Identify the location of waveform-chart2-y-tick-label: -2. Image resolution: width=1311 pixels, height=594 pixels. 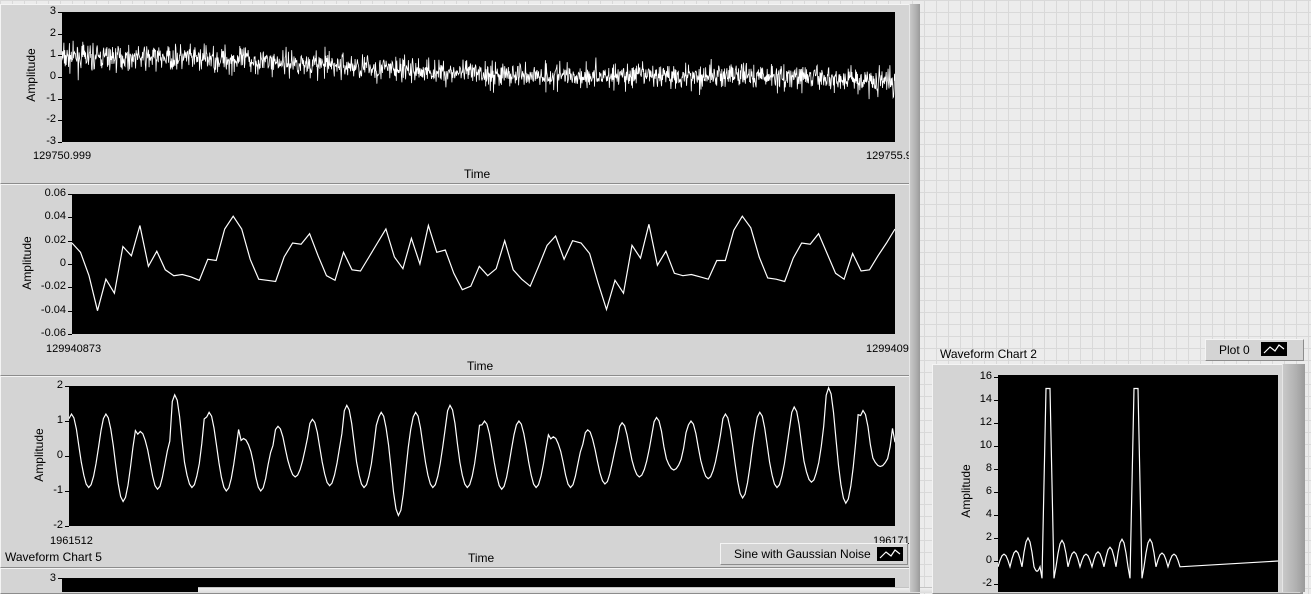
(987, 583).